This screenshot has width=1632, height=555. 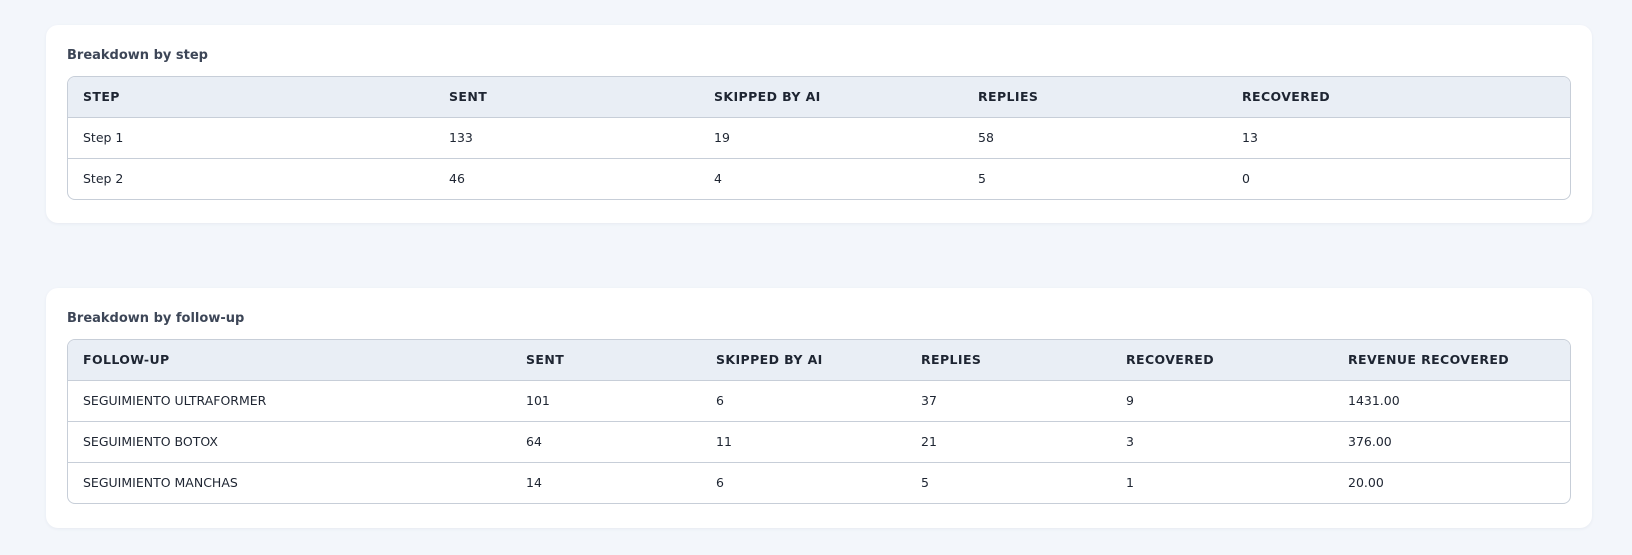 I want to click on cell-replies: 21, so click(x=1008, y=442).